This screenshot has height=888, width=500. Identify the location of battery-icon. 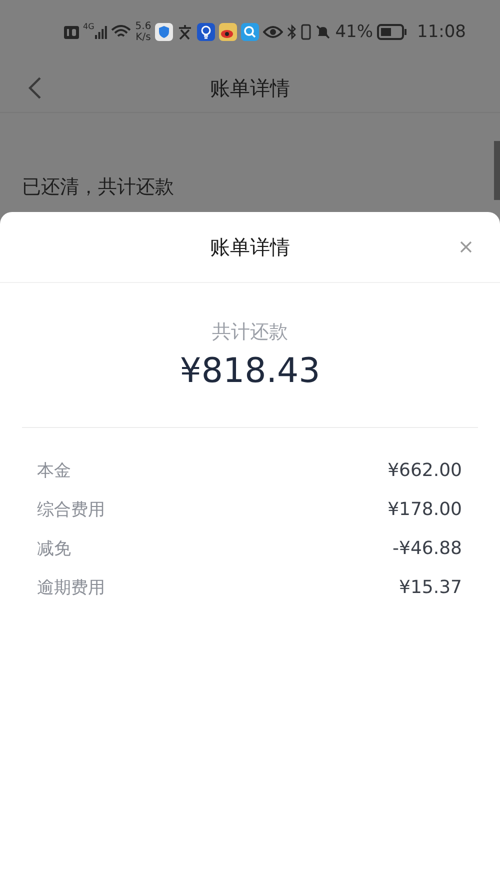
(392, 32).